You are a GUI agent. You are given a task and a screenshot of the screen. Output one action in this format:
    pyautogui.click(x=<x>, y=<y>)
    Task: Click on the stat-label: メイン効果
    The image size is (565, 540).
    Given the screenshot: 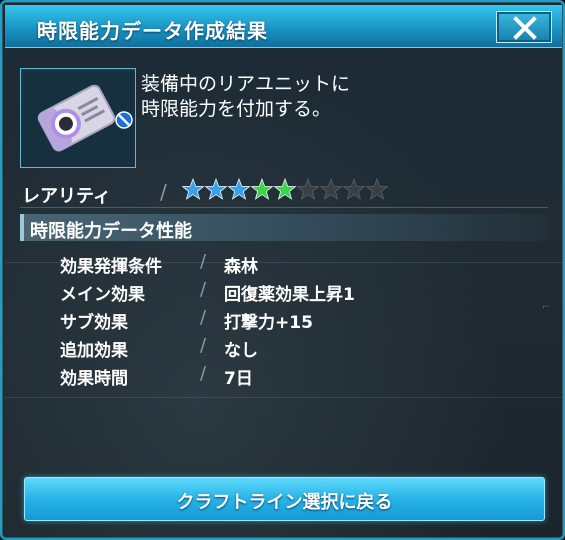 What is the action you would take?
    pyautogui.click(x=102, y=295)
    